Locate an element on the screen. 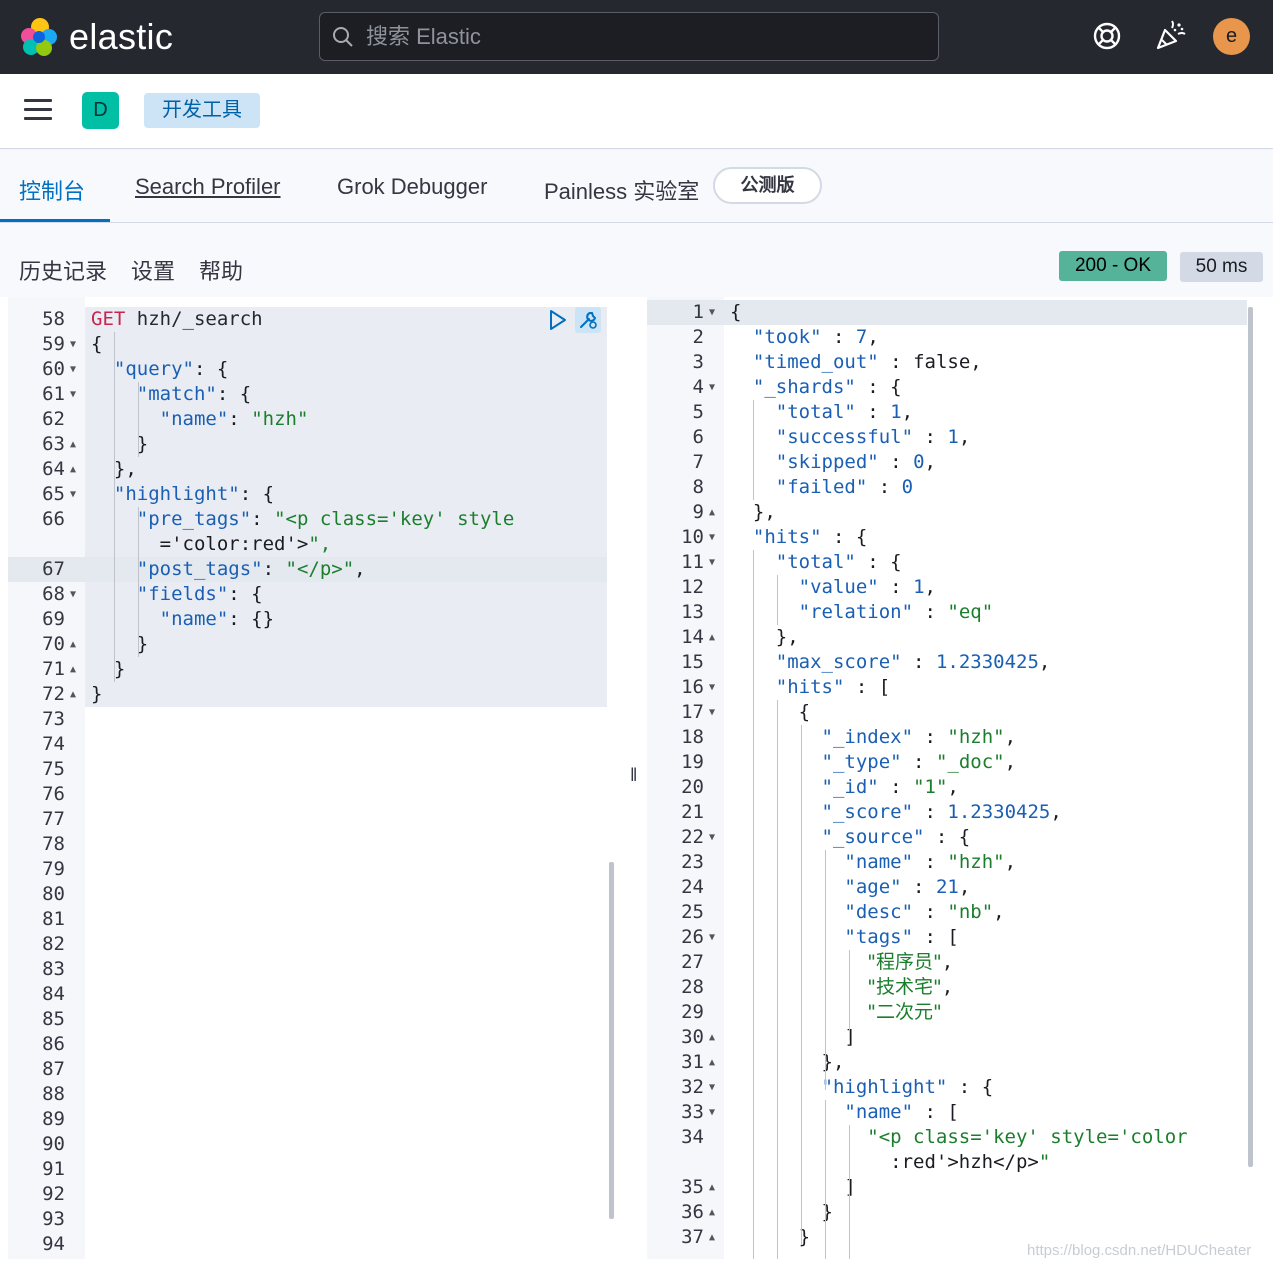 The width and height of the screenshot is (1273, 1269). settings-link: 设置 is located at coordinates (153, 270).